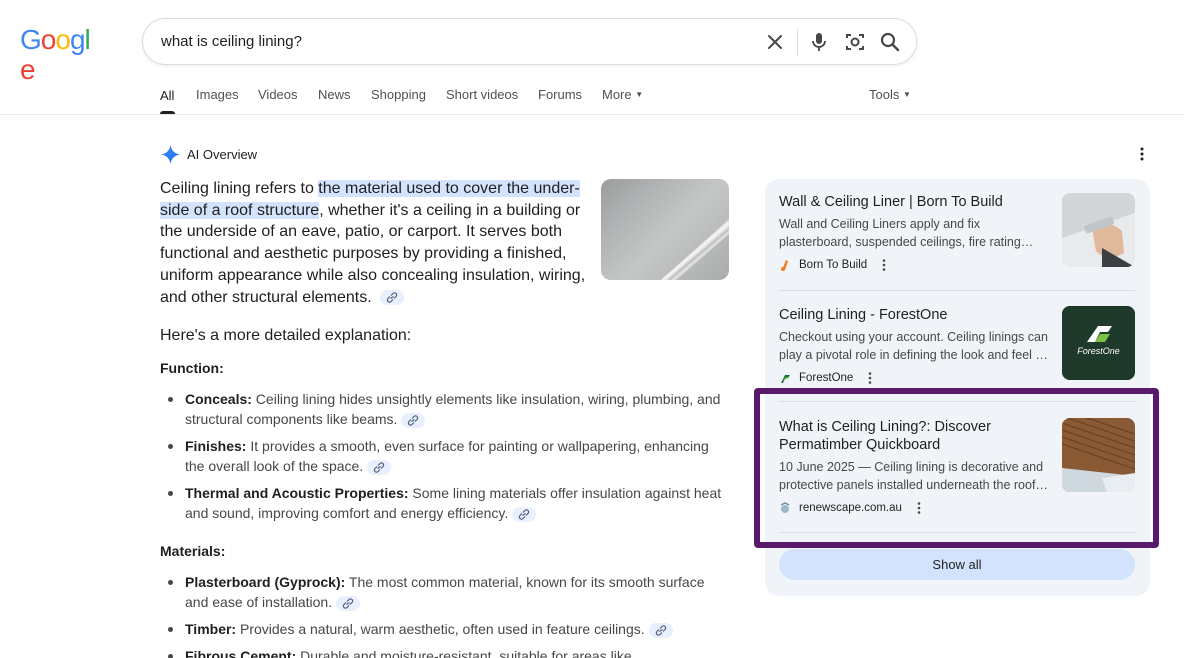 This screenshot has width=1184, height=658. I want to click on forestone-image-text: ForestOne, so click(1098, 351).